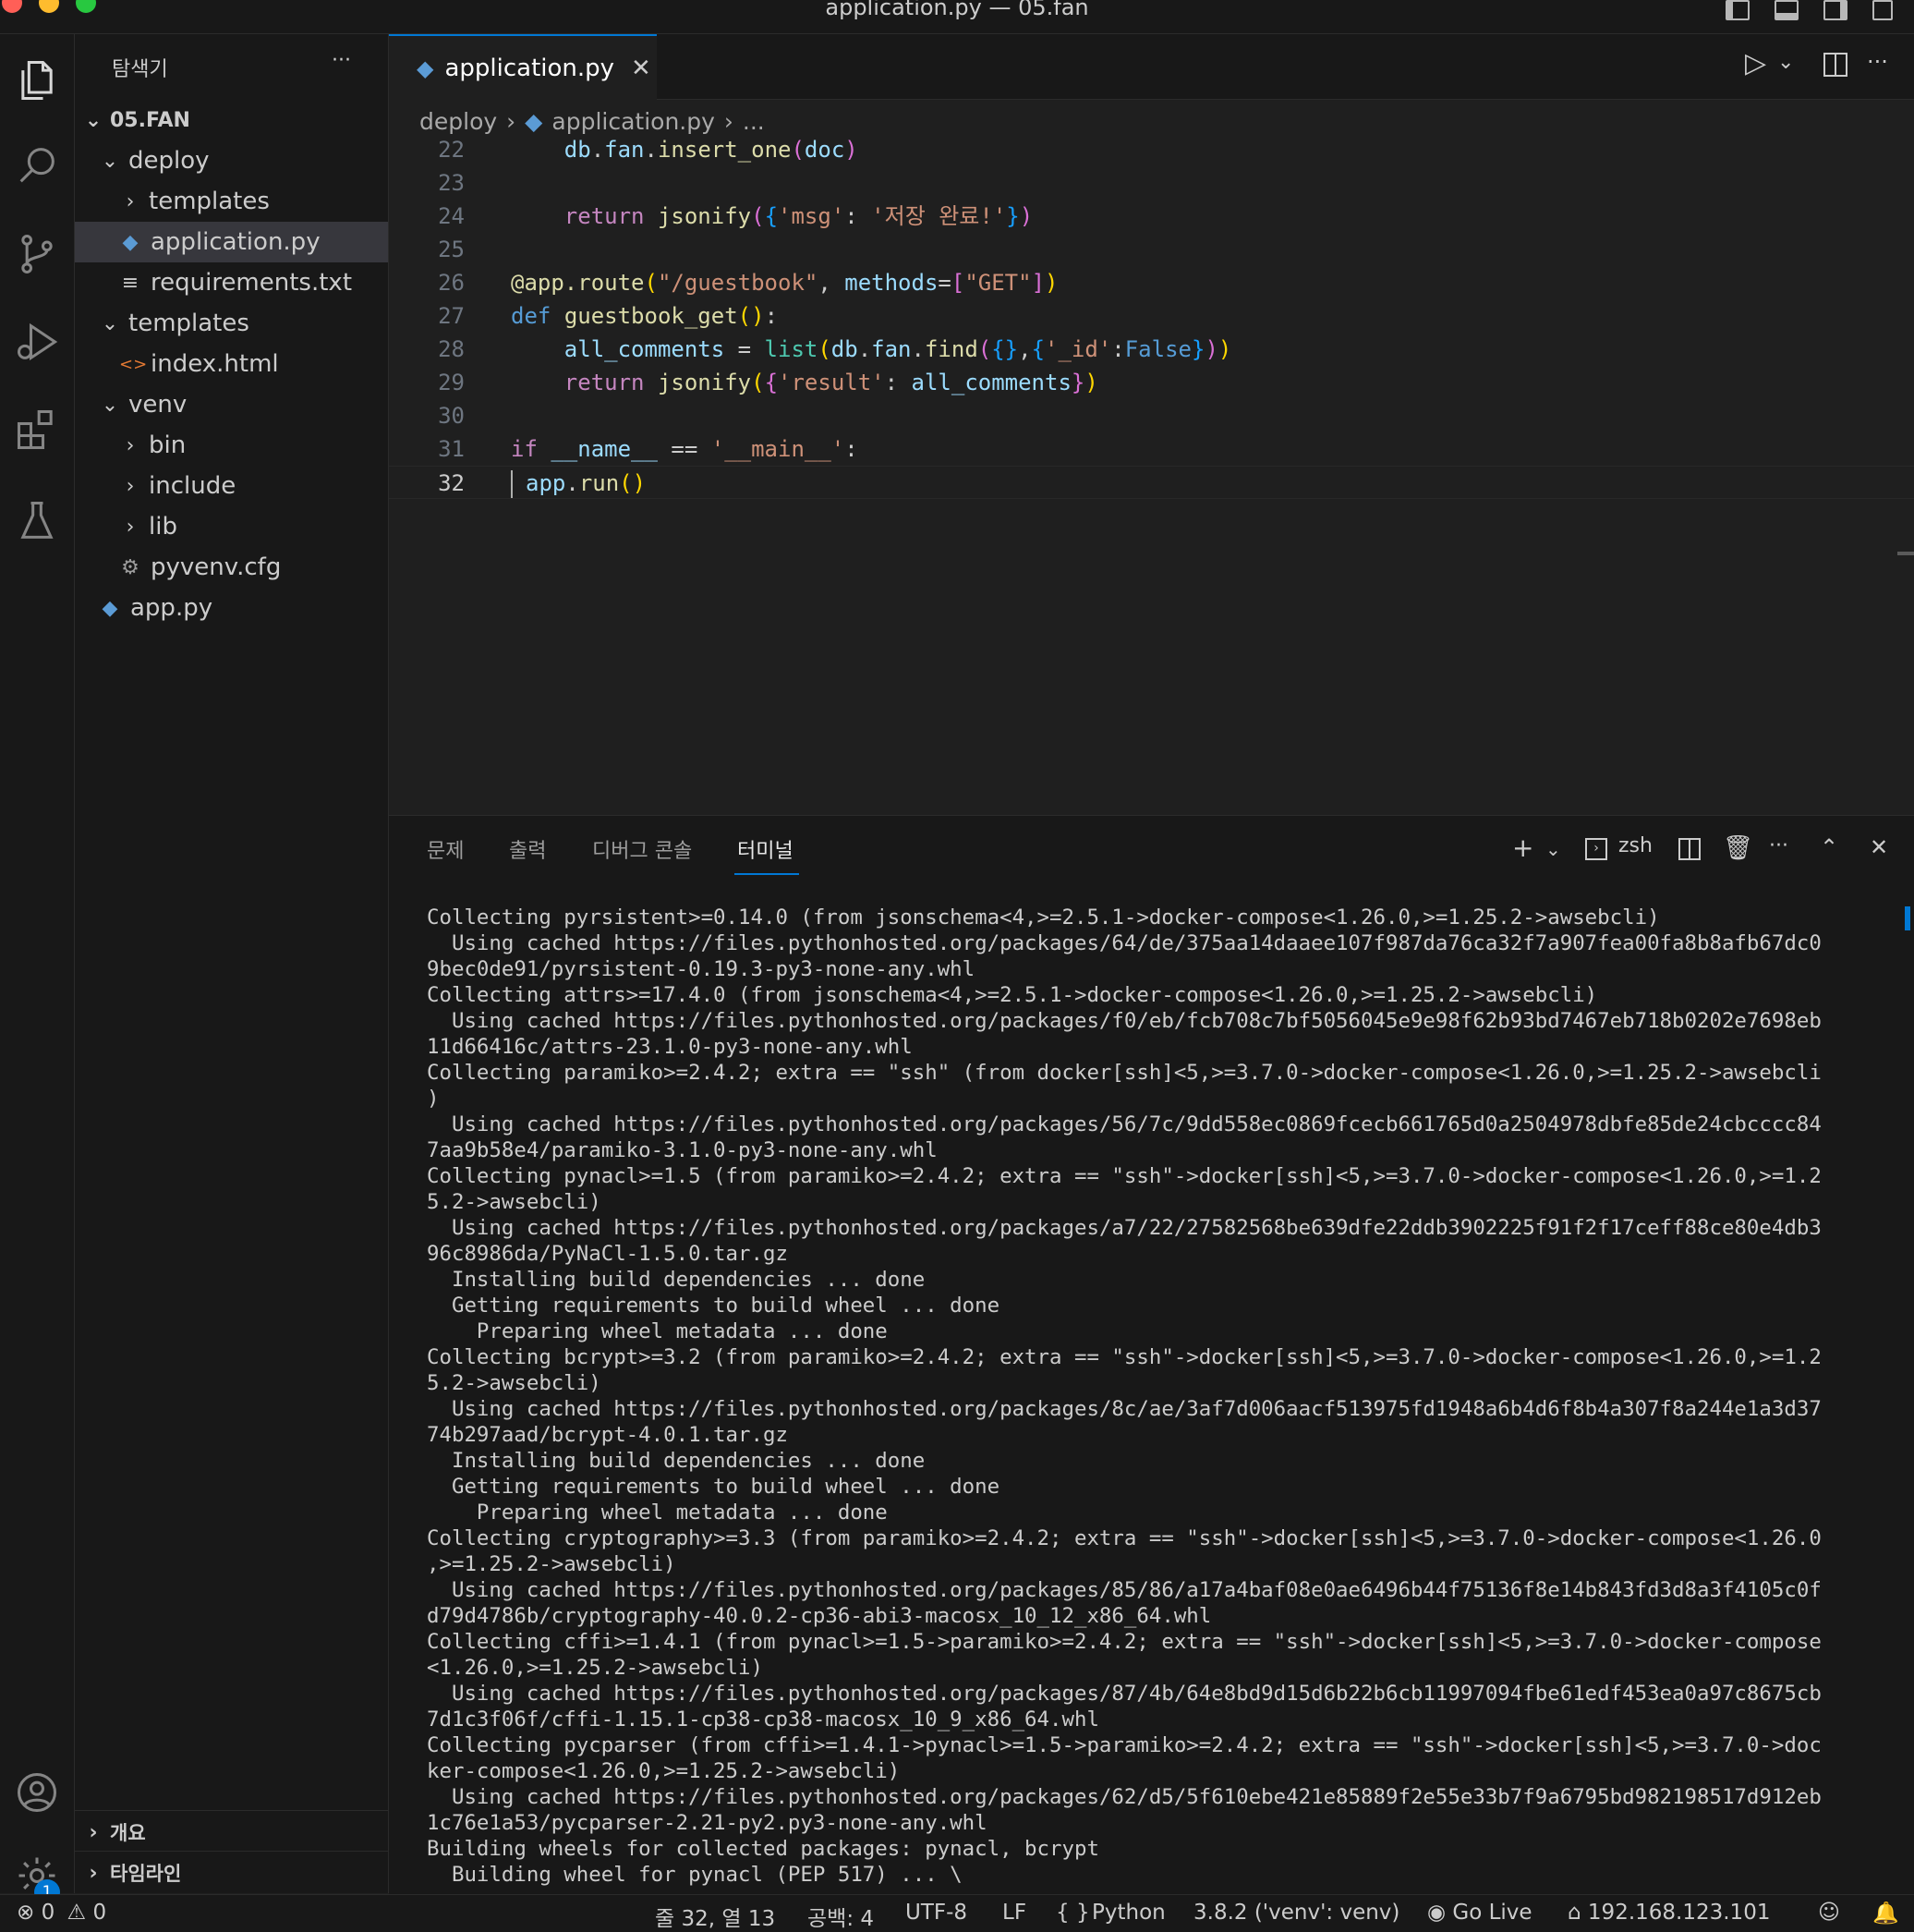 This screenshot has height=1932, width=1914. I want to click on tree-item: ⌄ venv, so click(231, 404).